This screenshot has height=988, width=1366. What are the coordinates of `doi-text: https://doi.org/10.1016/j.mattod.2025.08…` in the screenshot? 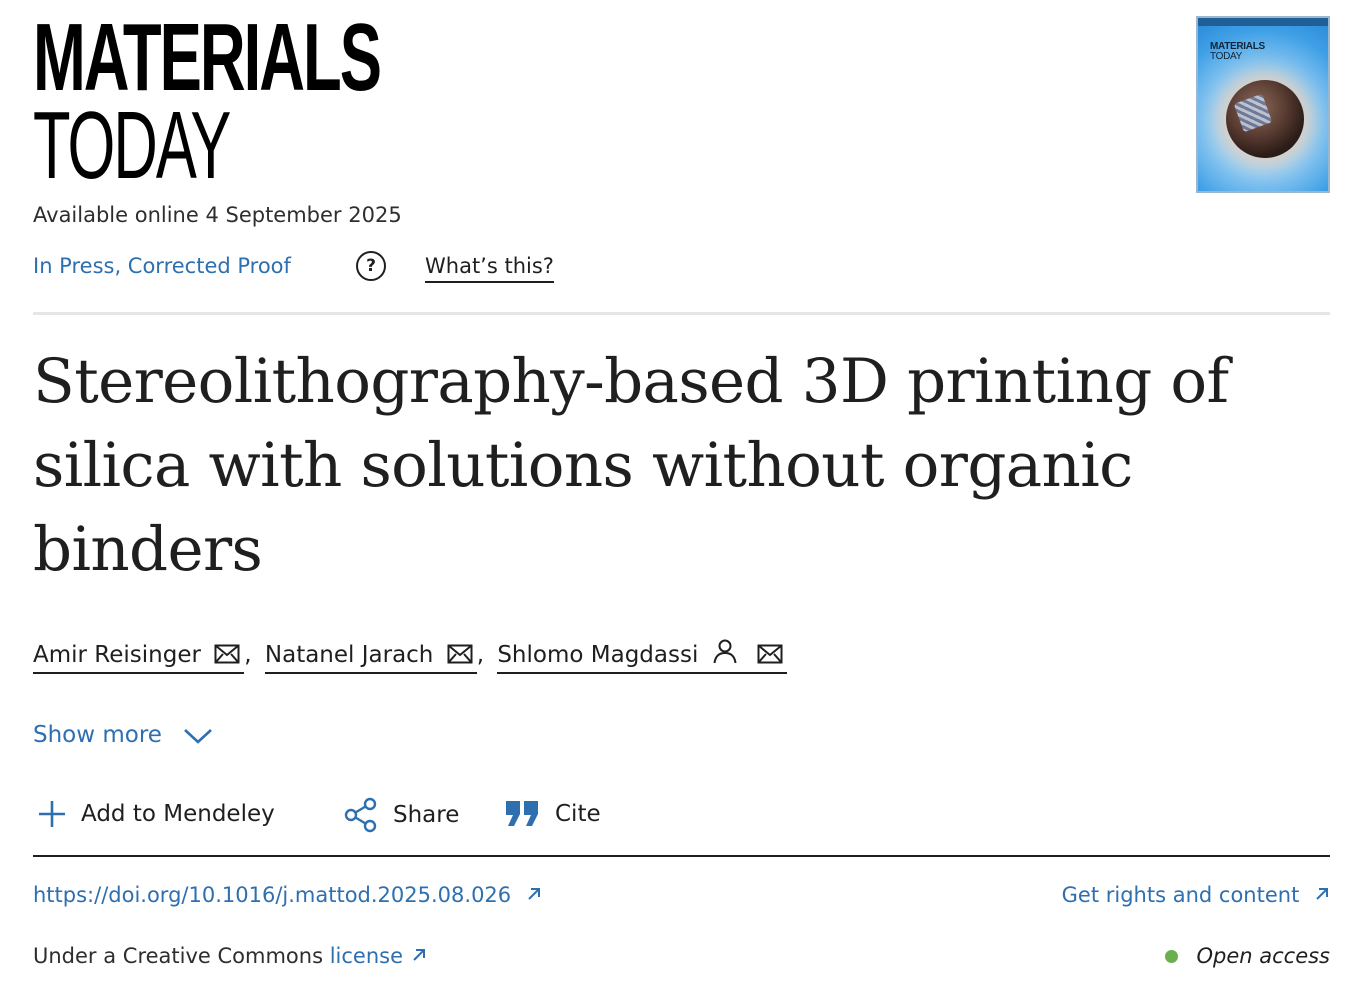 It's located at (272, 895).